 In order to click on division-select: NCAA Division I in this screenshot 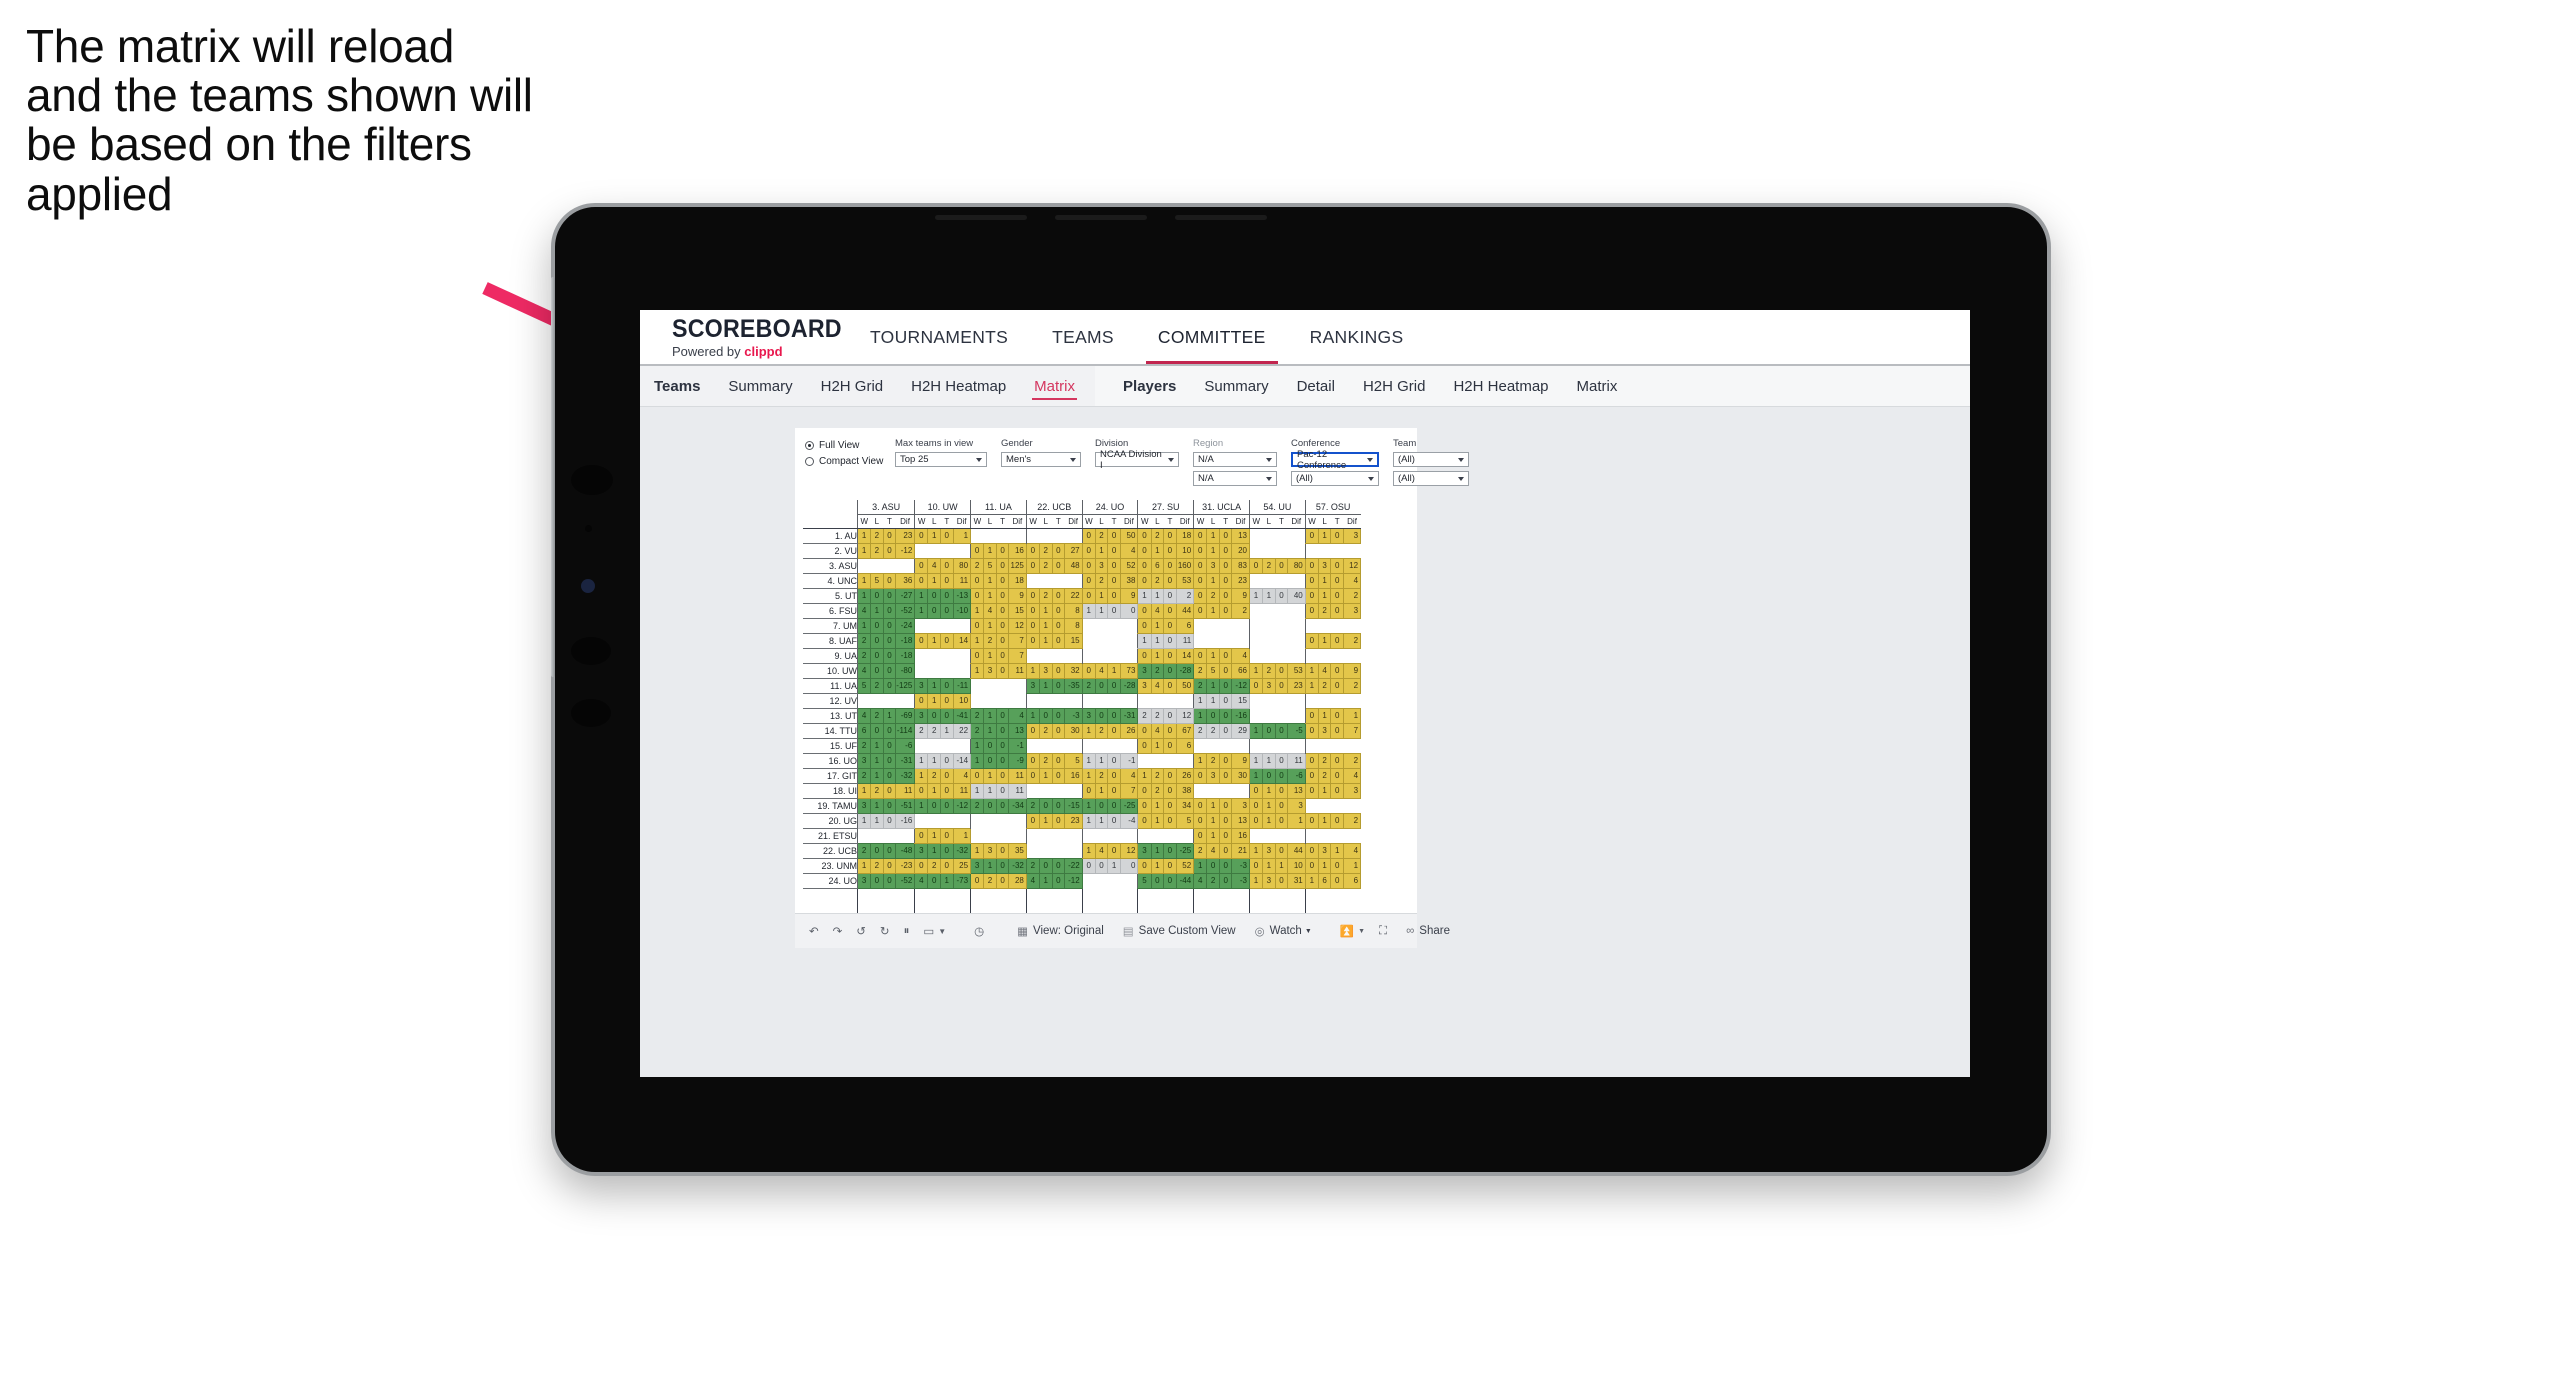, I will do `click(1137, 460)`.